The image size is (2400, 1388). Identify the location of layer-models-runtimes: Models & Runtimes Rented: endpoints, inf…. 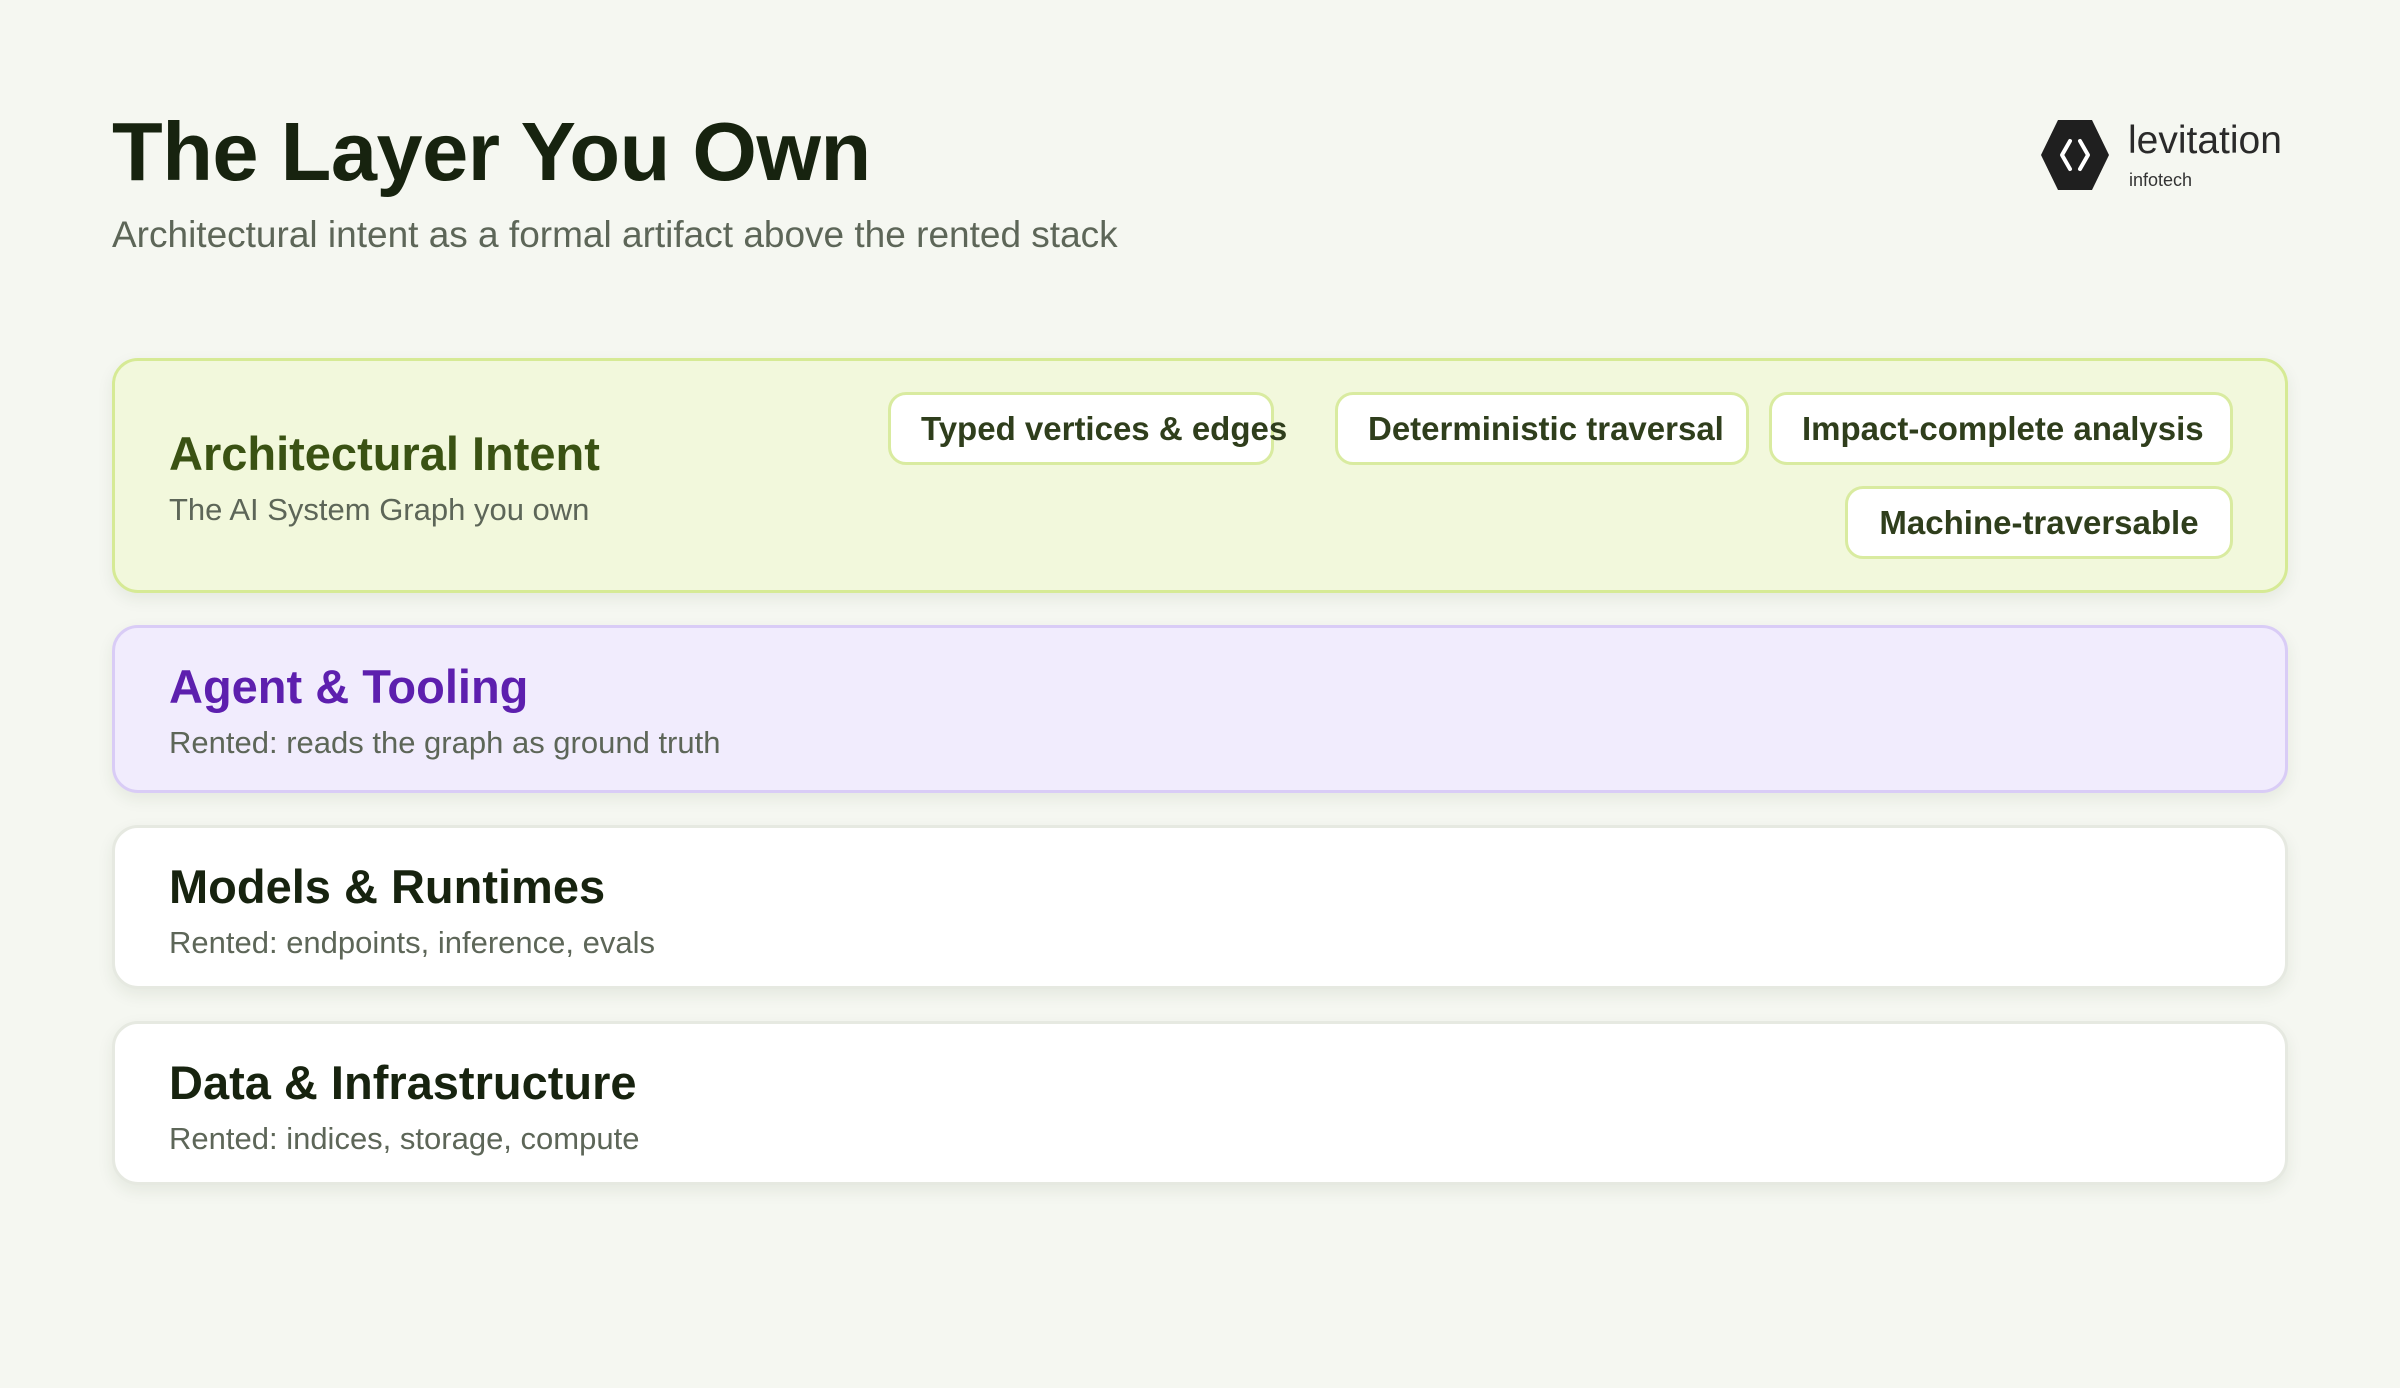
(1200, 907).